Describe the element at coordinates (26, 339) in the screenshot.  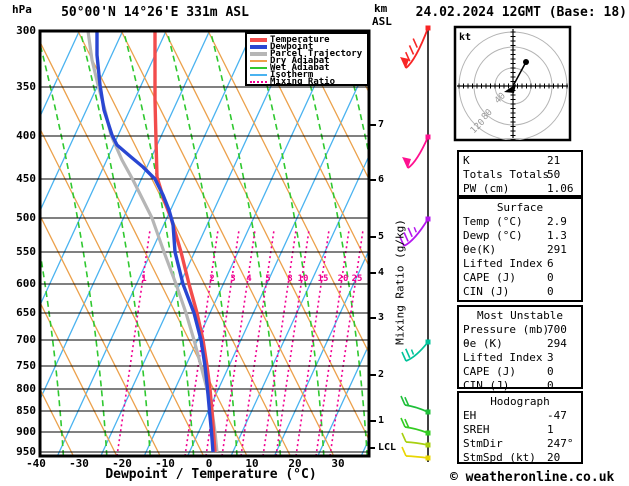
I see `pressure-tick-label: 700` at that location.